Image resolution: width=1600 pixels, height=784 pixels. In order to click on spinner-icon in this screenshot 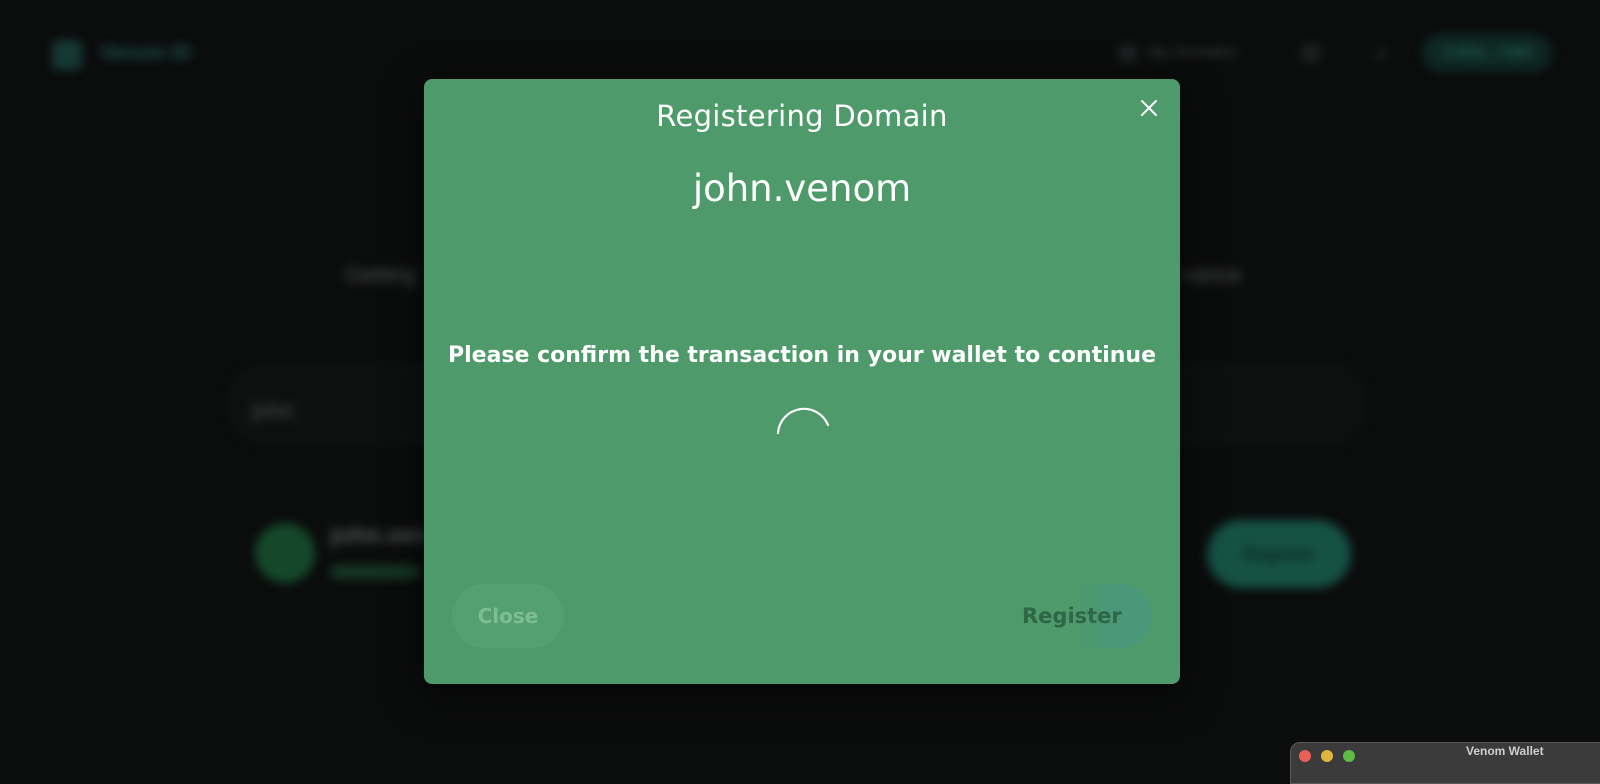, I will do `click(803, 429)`.